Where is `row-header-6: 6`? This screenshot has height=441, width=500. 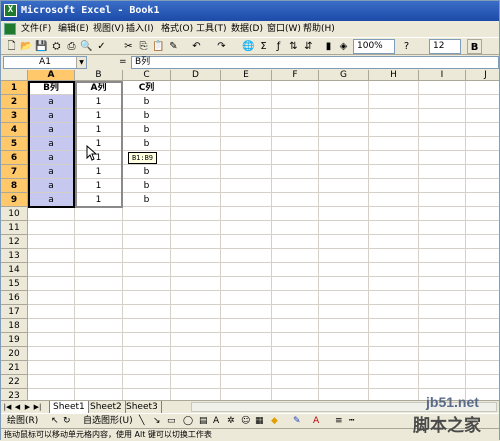 row-header-6: 6 is located at coordinates (14, 158).